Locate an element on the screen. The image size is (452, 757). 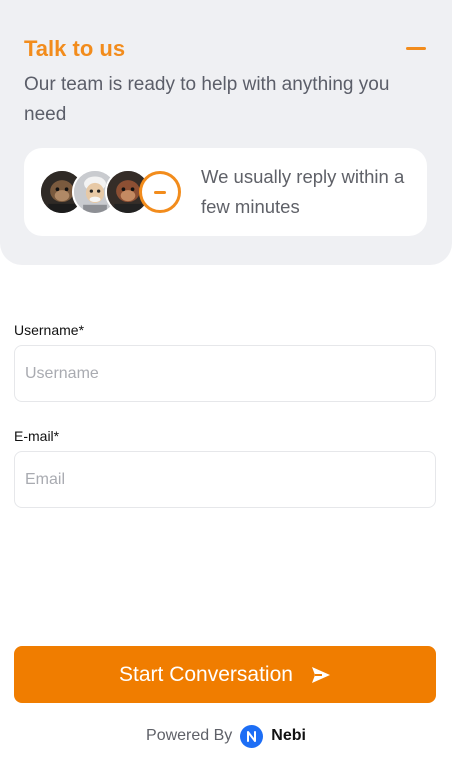
minus-icon is located at coordinates (416, 48).